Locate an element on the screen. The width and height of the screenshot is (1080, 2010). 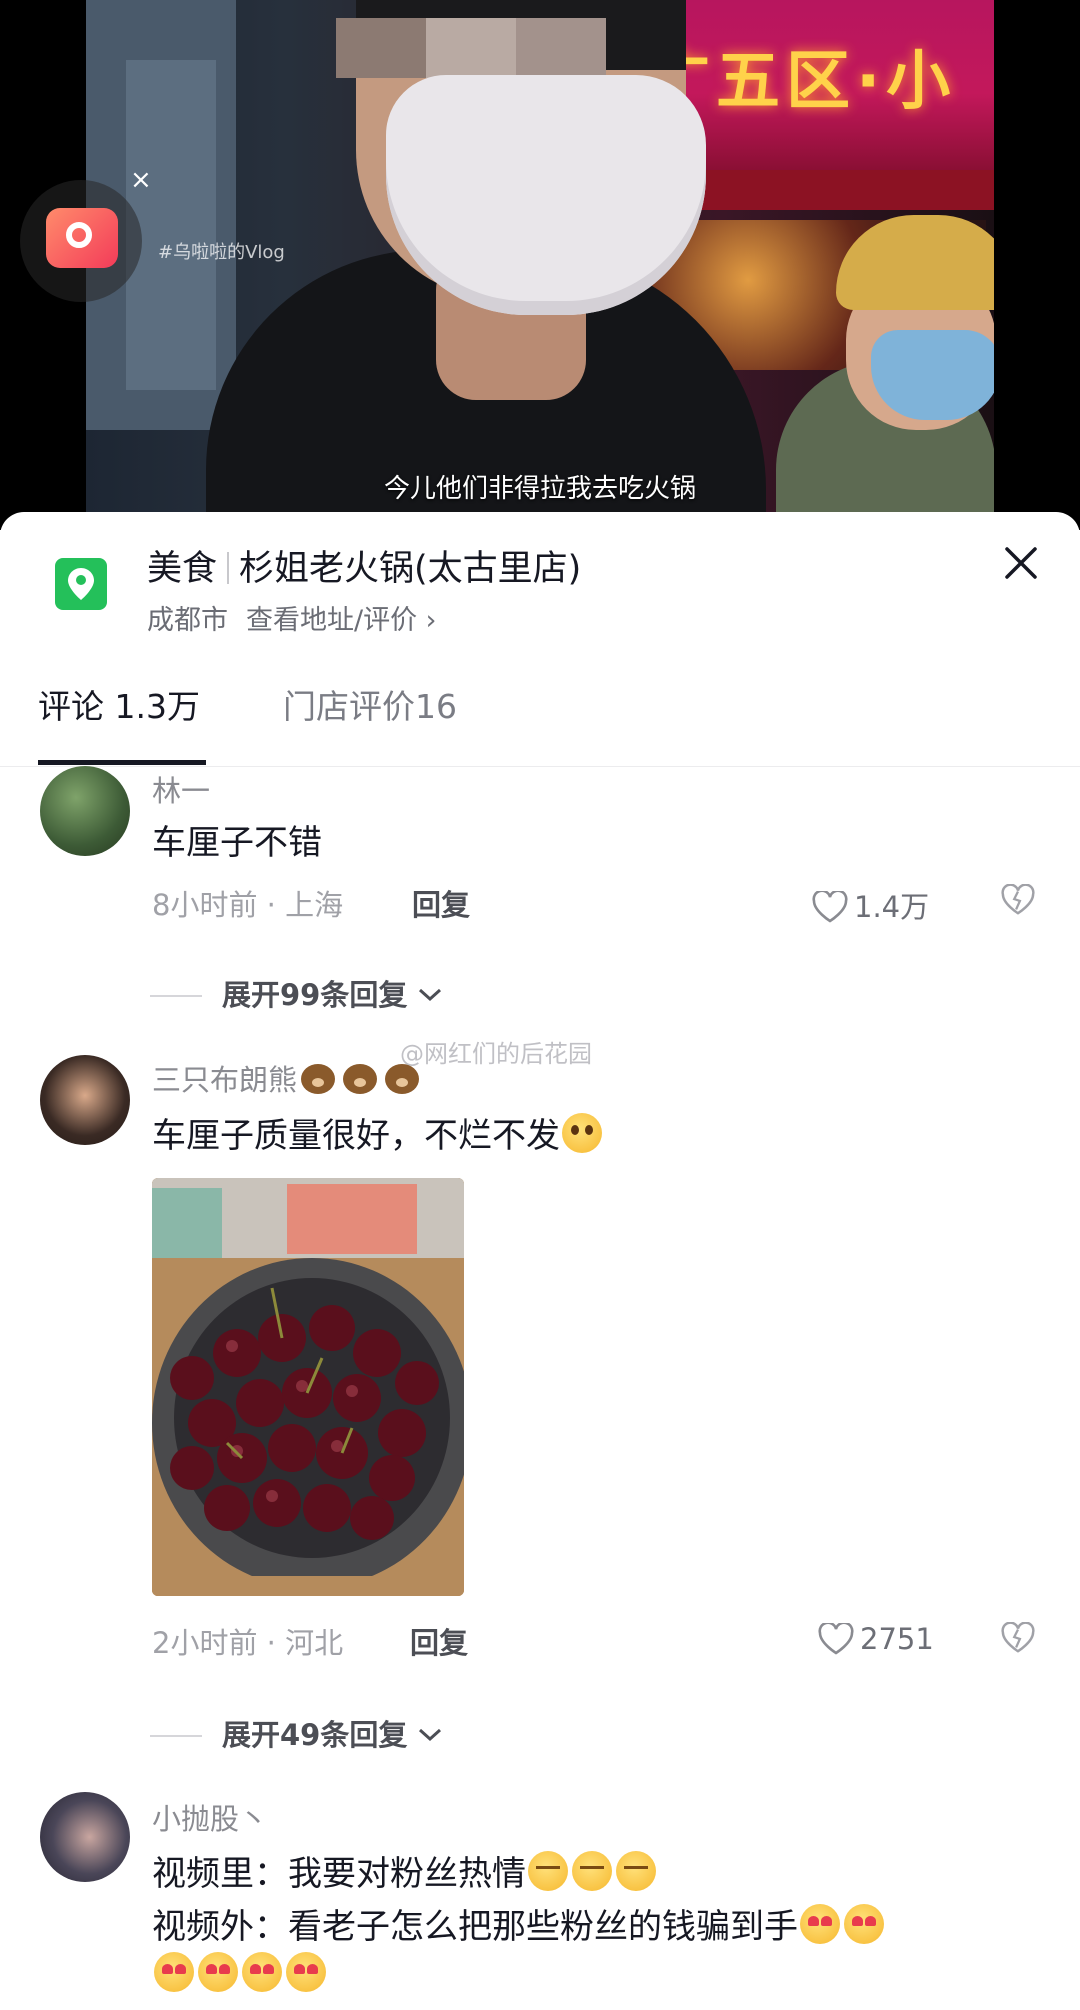
comment-text: 车厘子质量很好，不烂不发 is located at coordinates (378, 1132).